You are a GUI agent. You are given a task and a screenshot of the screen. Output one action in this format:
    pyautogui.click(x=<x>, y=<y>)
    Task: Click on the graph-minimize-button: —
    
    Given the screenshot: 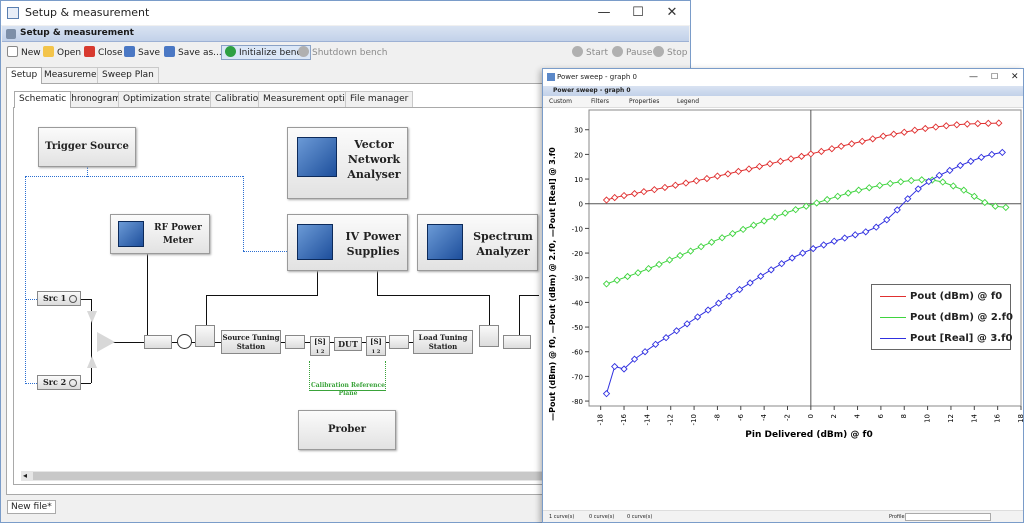 What is the action you would take?
    pyautogui.click(x=973, y=77)
    